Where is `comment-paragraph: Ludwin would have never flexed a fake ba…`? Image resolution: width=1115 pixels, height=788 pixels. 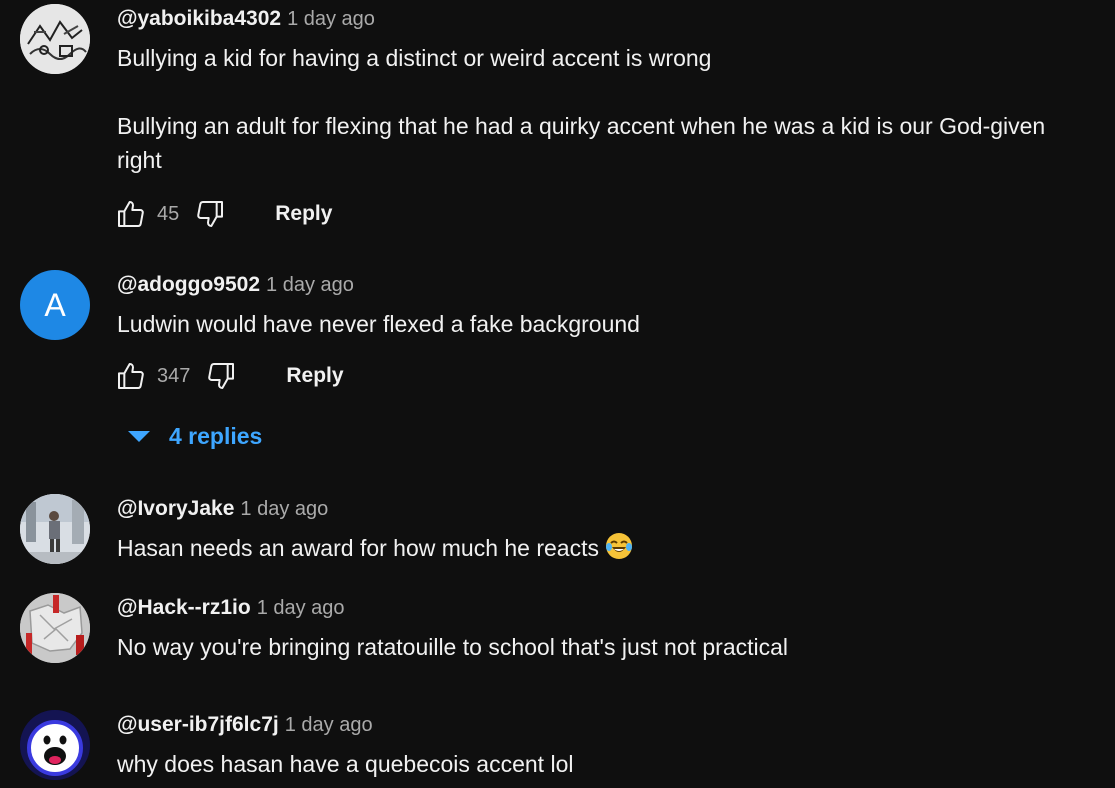 comment-paragraph: Ludwin would have never flexed a fake ba… is located at coordinates (378, 324).